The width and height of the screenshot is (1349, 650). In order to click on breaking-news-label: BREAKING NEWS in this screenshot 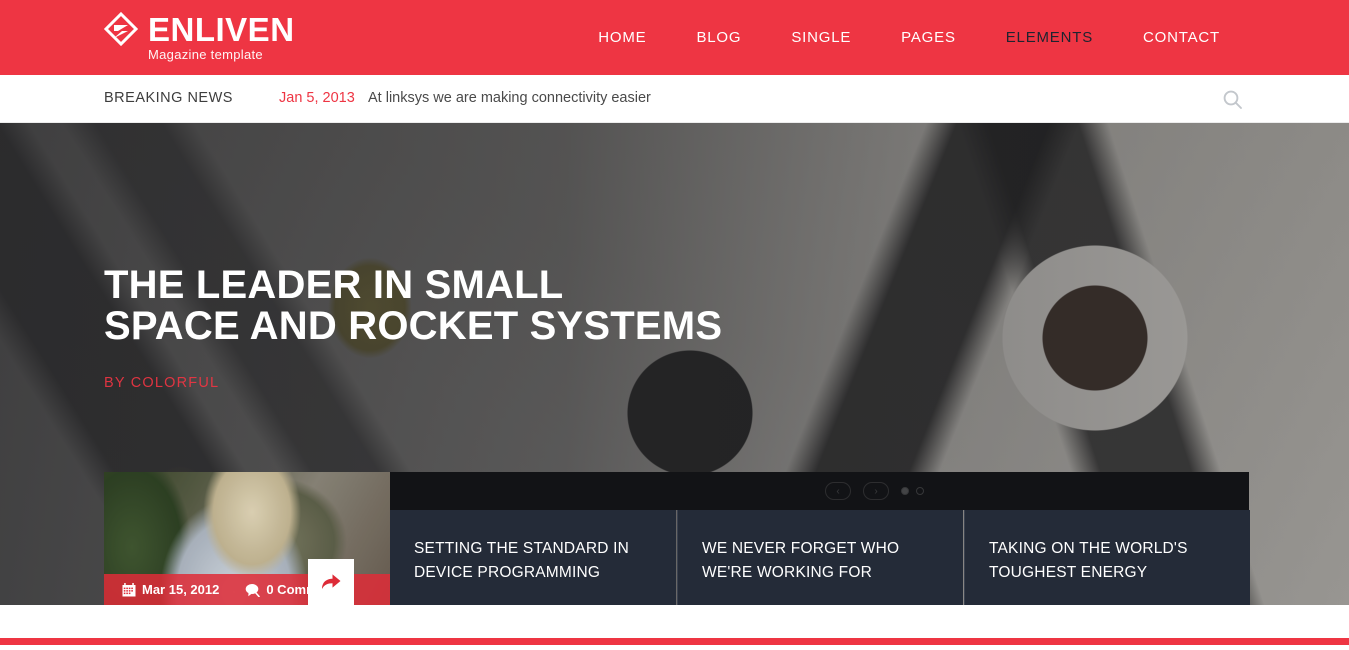, I will do `click(168, 98)`.